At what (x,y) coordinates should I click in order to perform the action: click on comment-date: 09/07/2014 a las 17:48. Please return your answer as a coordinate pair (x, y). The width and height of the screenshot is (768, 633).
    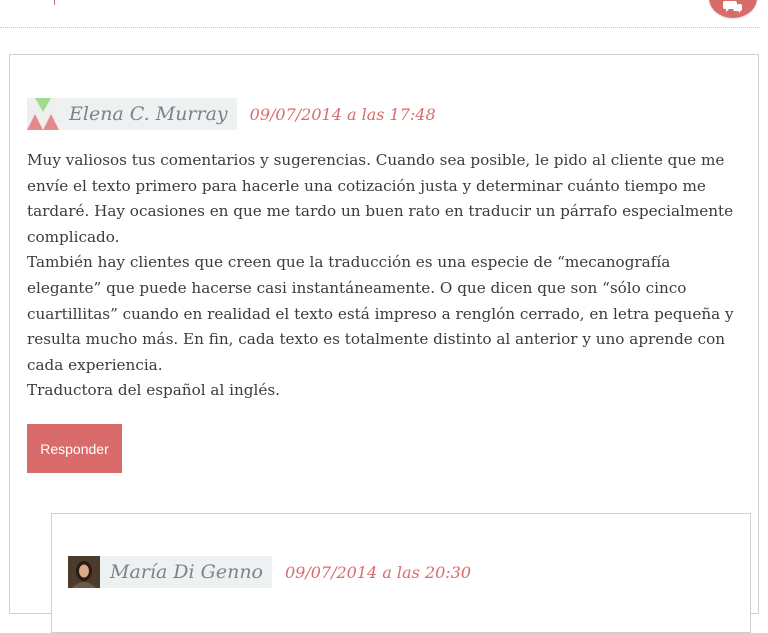
    Looking at the image, I should click on (343, 114).